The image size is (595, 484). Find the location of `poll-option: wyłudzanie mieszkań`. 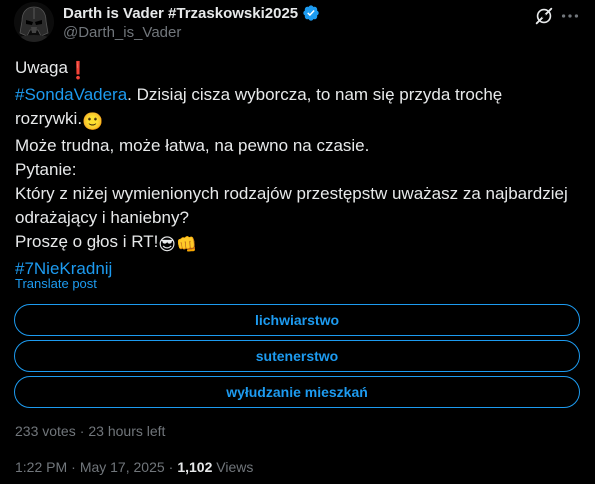

poll-option: wyłudzanie mieszkań is located at coordinates (297, 392).